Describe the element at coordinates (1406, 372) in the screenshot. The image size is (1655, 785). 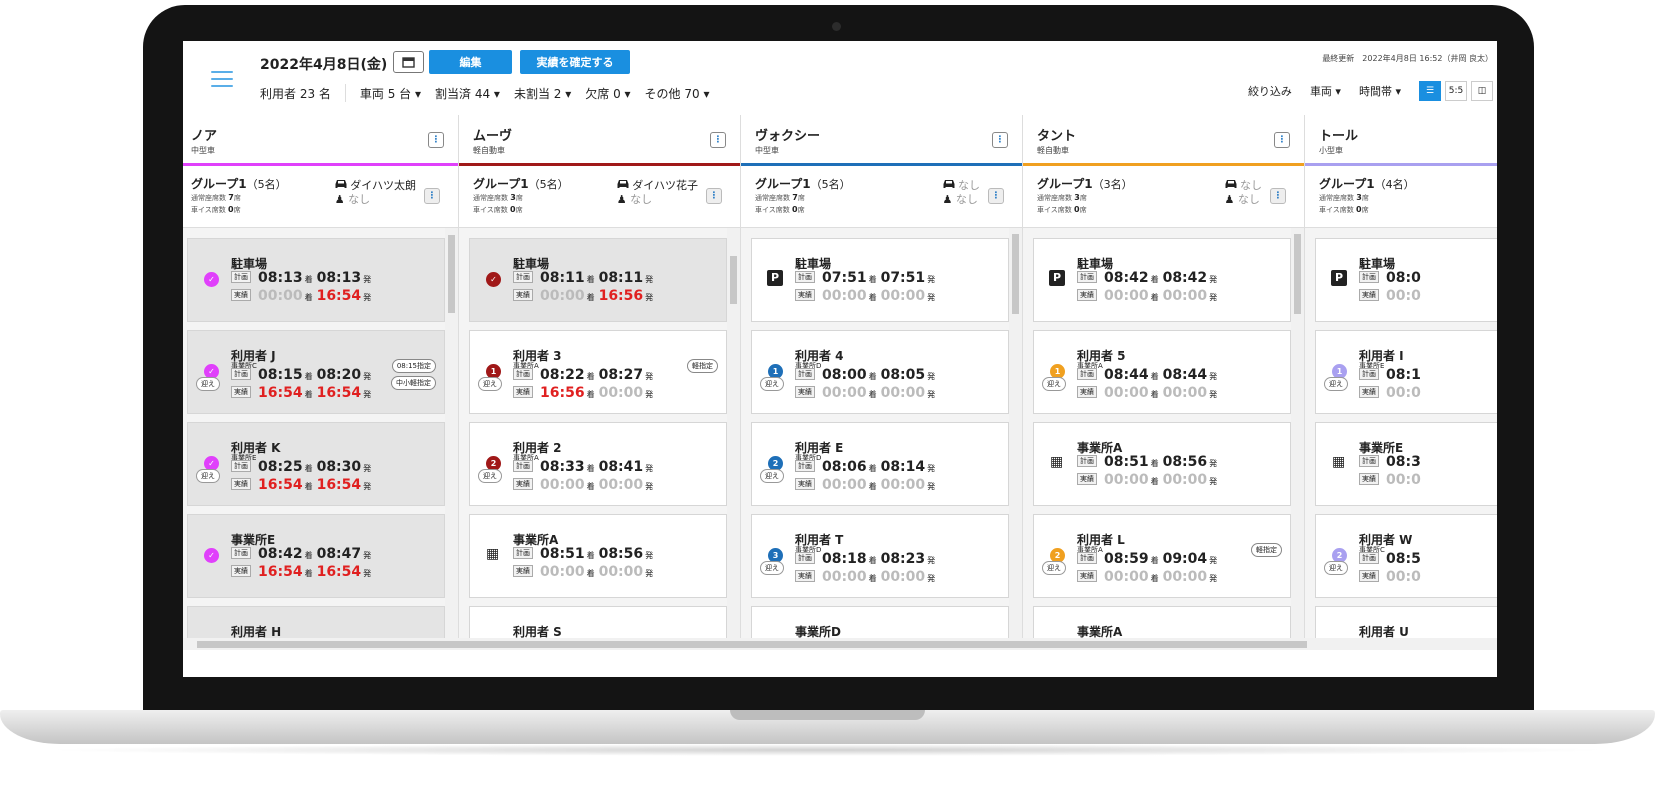
I see `stop-card: 1 迎え 利用者 I 事業所E 計画 08:1 実績 00:0` at that location.